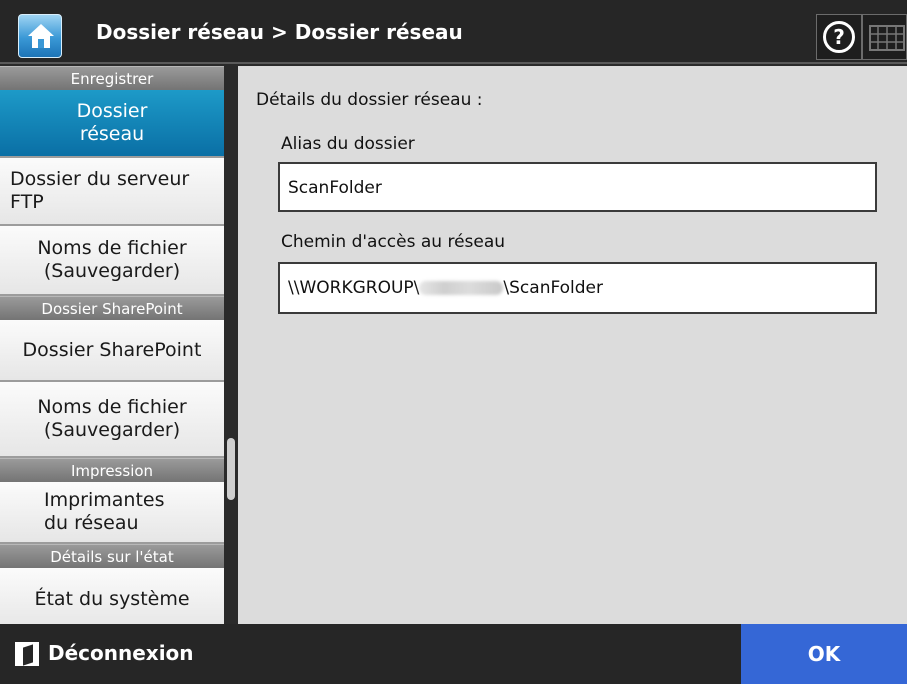 Image resolution: width=907 pixels, height=684 pixels. I want to click on sidebar-item-label: État du système, so click(112, 598).